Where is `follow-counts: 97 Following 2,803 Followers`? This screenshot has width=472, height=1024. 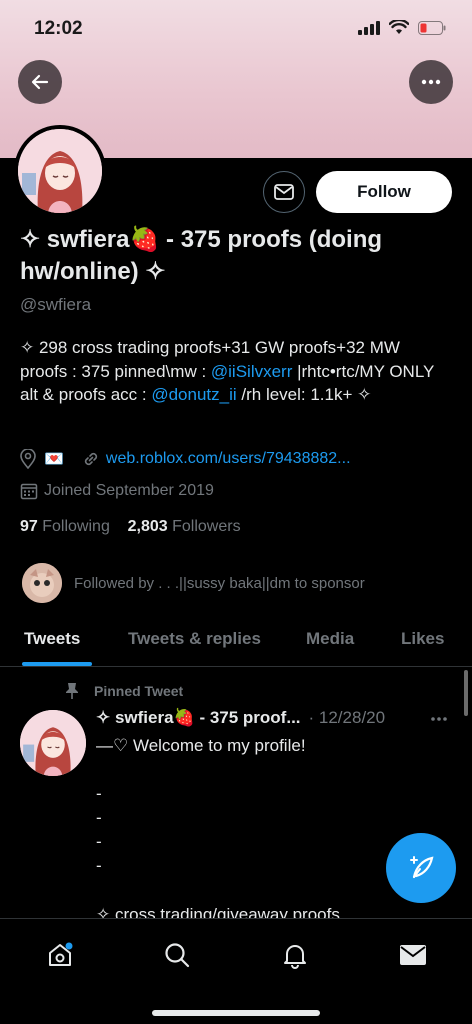
follow-counts: 97 Following 2,803 Followers is located at coordinates (130, 527).